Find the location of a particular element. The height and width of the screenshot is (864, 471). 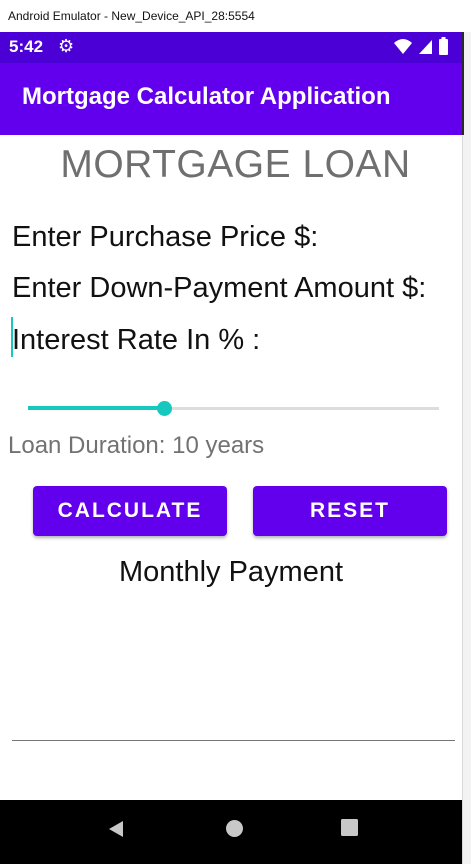

home-icon is located at coordinates (234, 828).